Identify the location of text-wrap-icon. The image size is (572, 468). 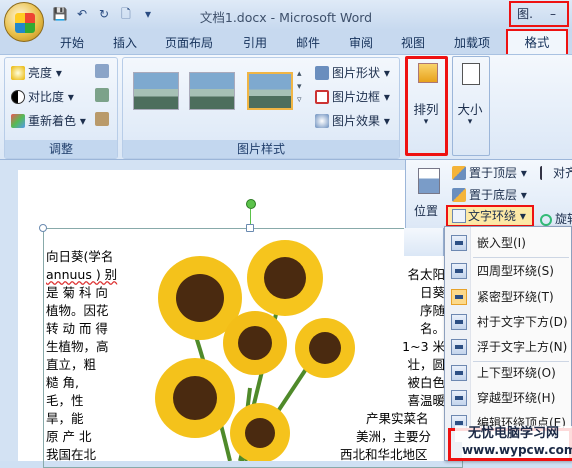
(459, 216).